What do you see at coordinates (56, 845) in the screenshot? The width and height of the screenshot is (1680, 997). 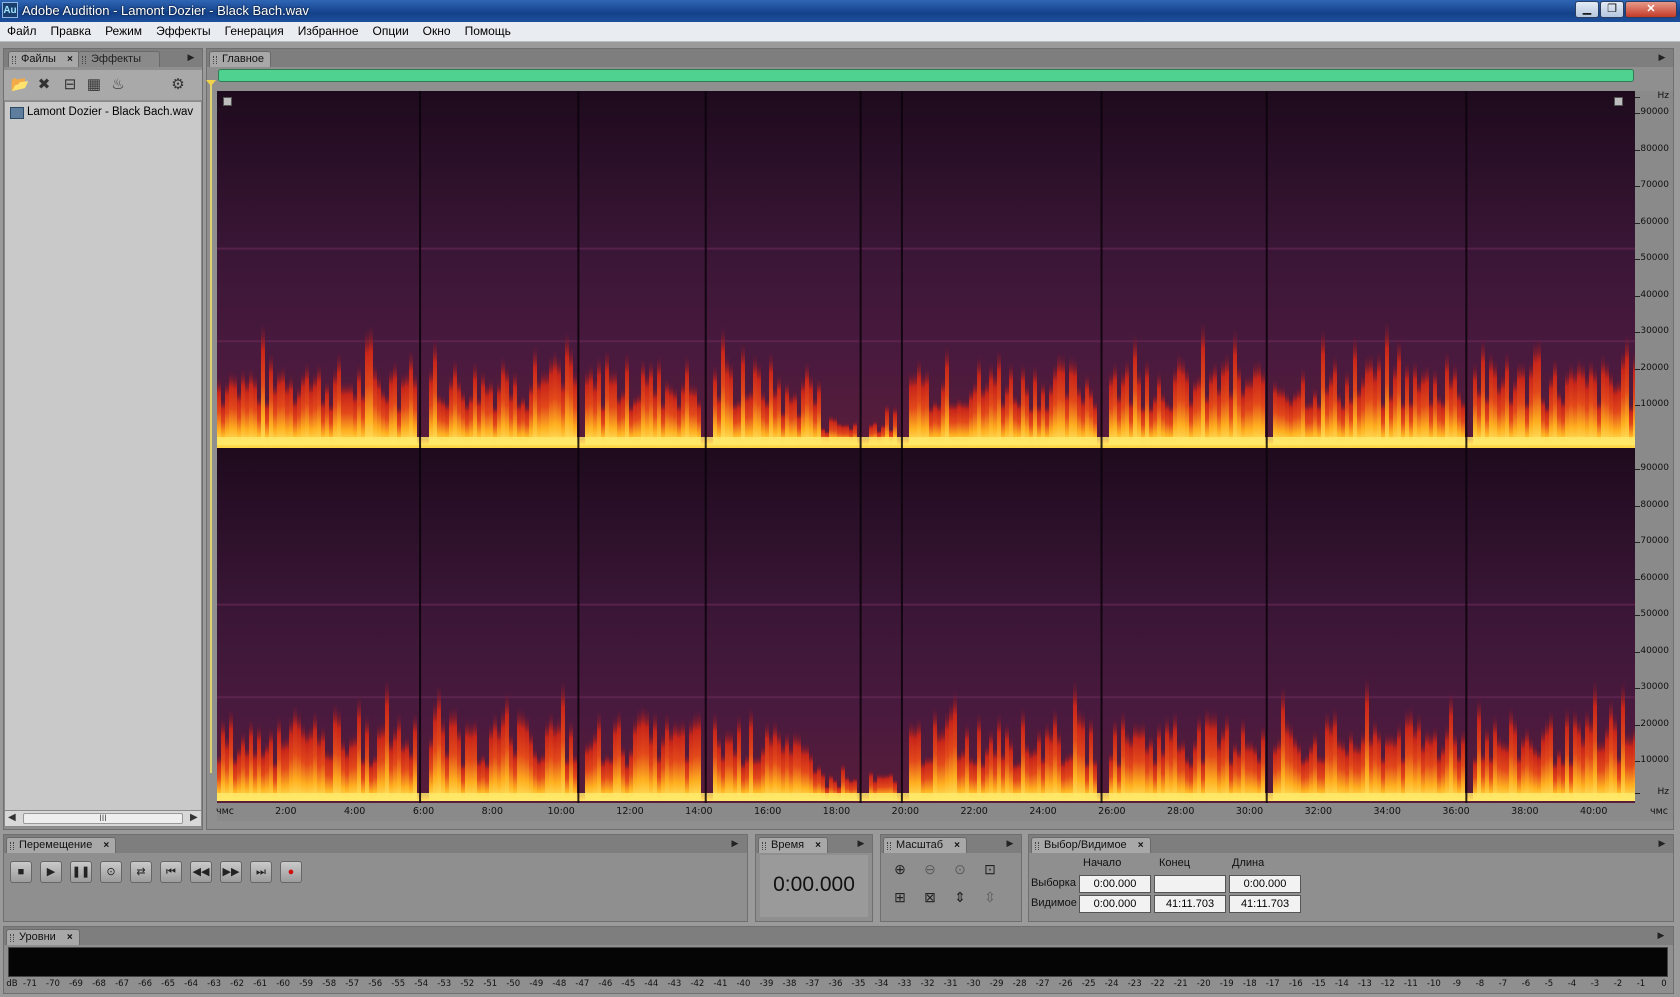 I see `tab-transport-label: Перемещение` at bounding box center [56, 845].